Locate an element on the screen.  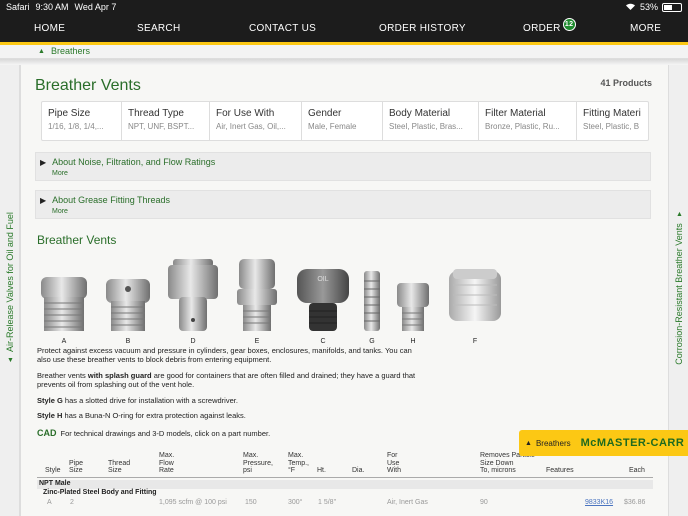
product-f: F is located at coordinates (475, 305).